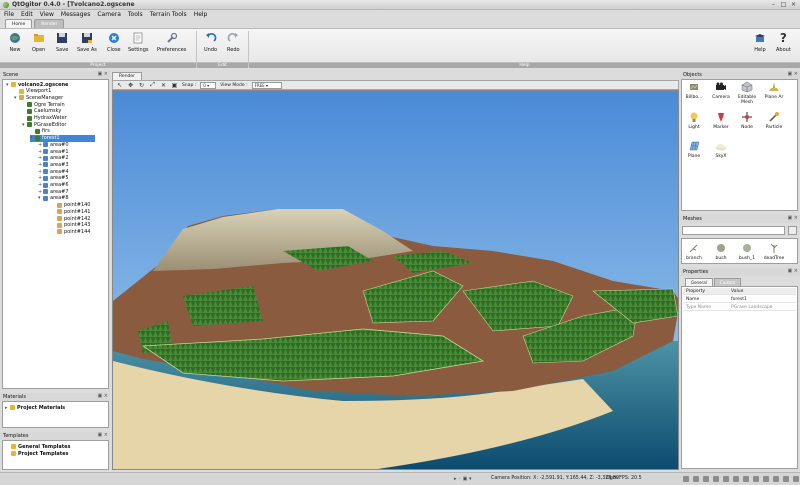 The image size is (800, 485). Describe the element at coordinates (109, 14) in the screenshot. I see `menu-camera: Camera` at that location.